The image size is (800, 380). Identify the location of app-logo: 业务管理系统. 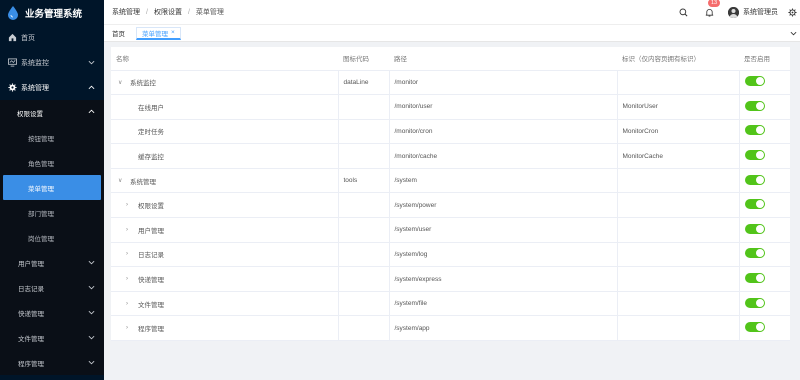
(52, 12).